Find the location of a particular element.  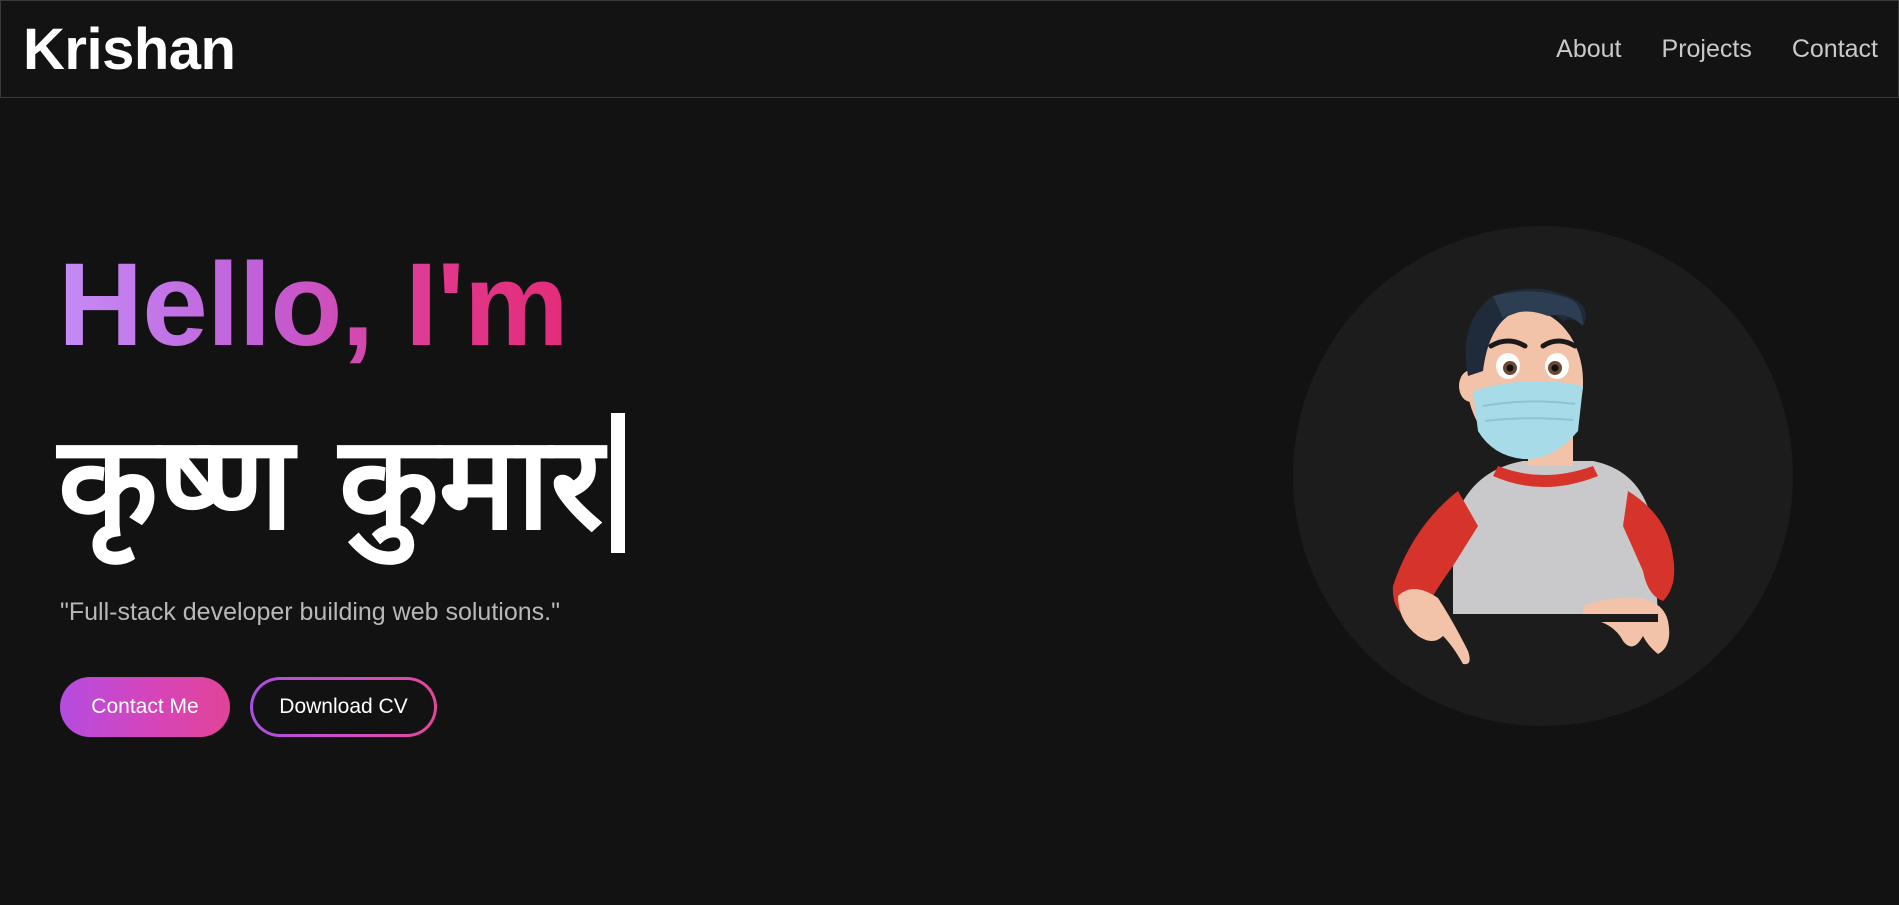

contact-me-button: Contact Me is located at coordinates (145, 707).